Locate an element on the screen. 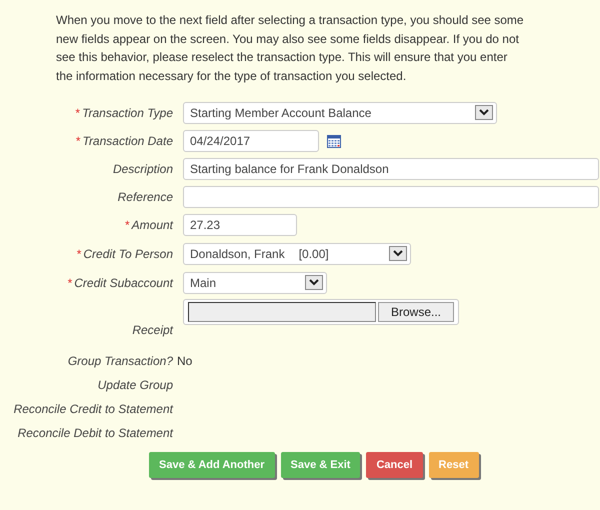 This screenshot has width=600, height=510. field-label: Credit Subaccount is located at coordinates (123, 283).